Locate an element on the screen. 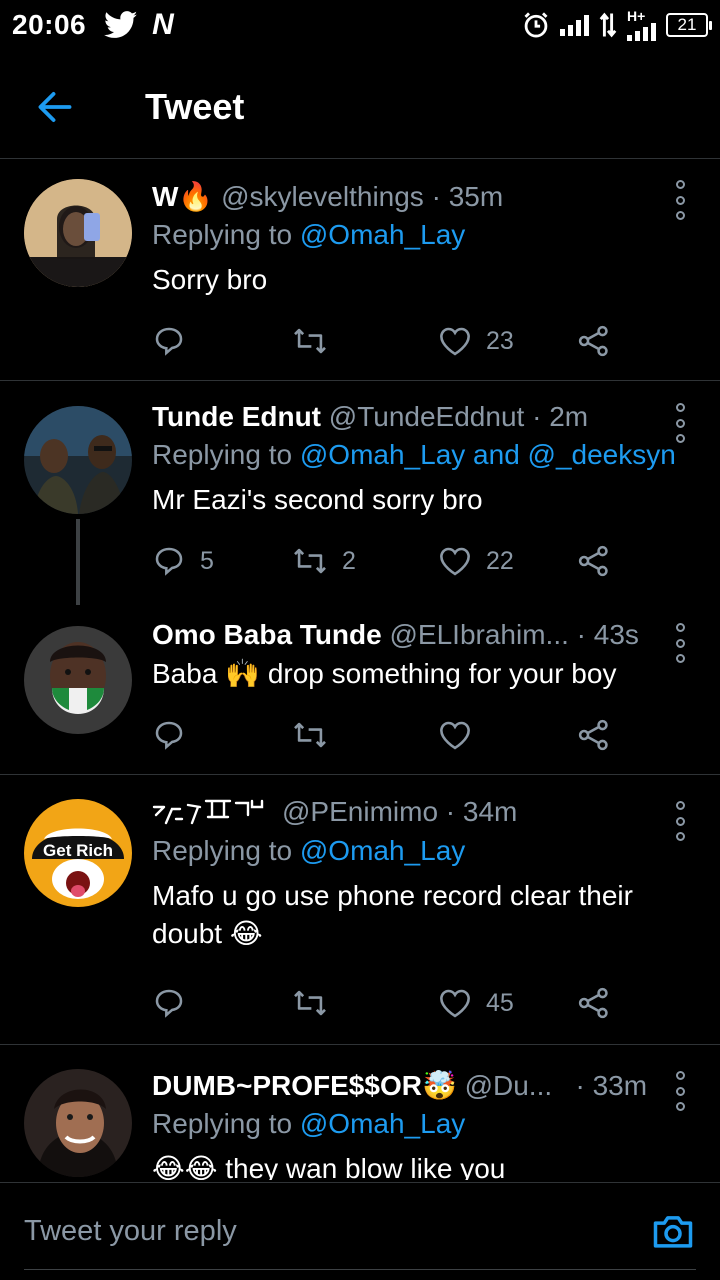 Image resolution: width=720 pixels, height=1280 pixels. avatar-caption: Get Rich is located at coordinates (78, 850).